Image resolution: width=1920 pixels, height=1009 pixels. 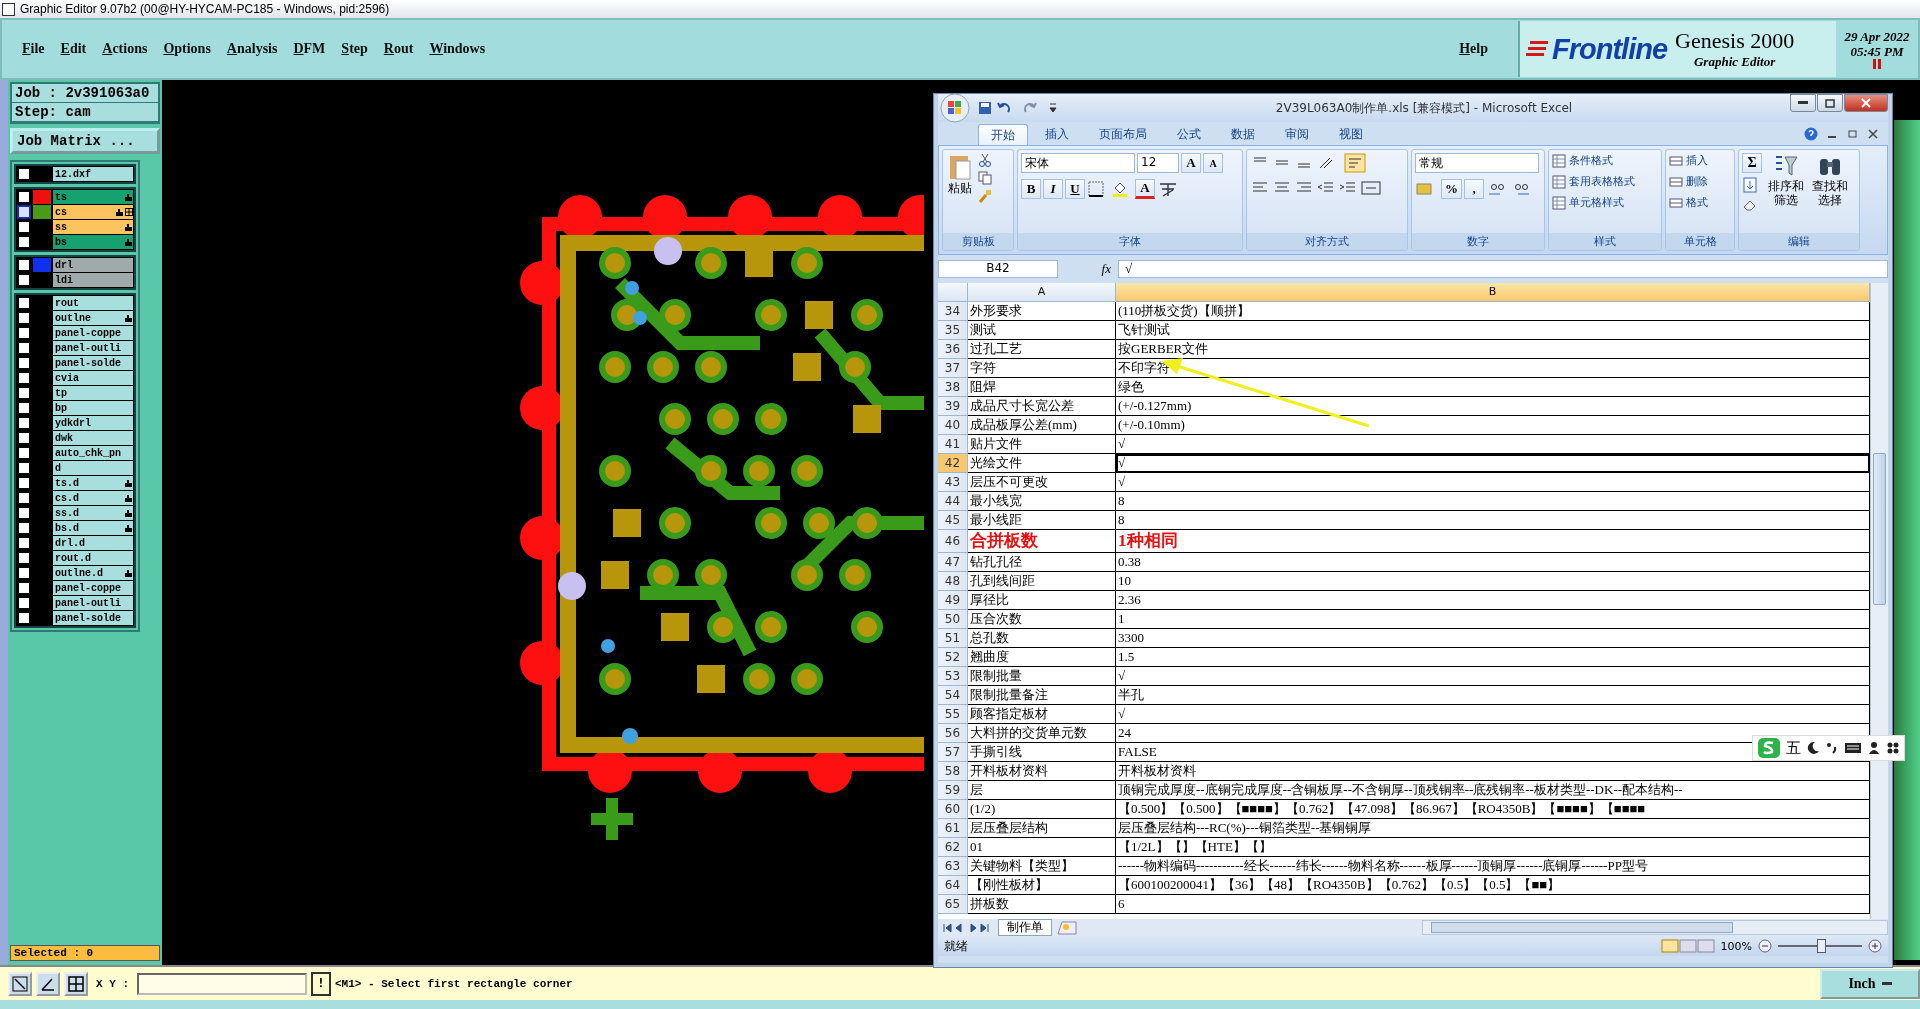 I want to click on copy-icon, so click(x=985, y=178).